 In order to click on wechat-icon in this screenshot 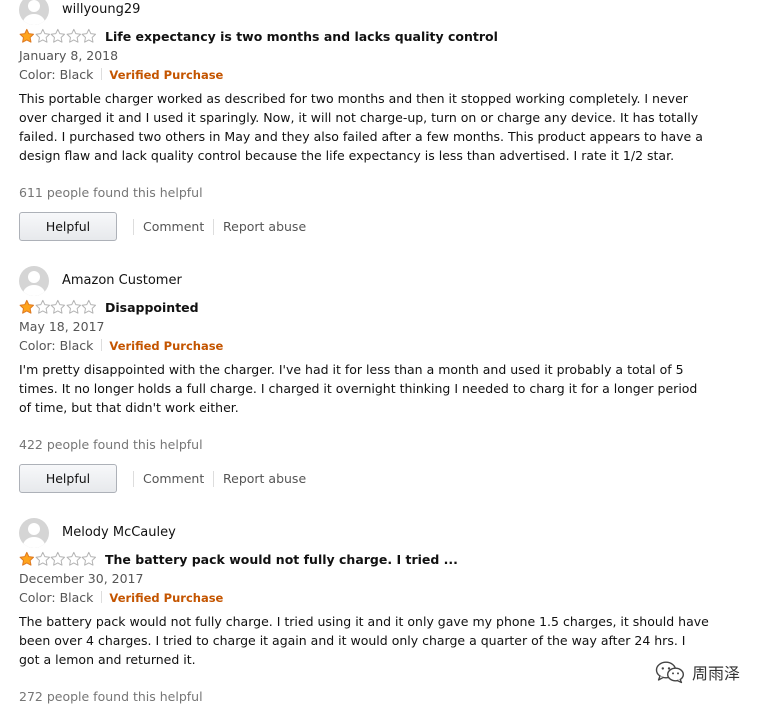, I will do `click(670, 672)`.